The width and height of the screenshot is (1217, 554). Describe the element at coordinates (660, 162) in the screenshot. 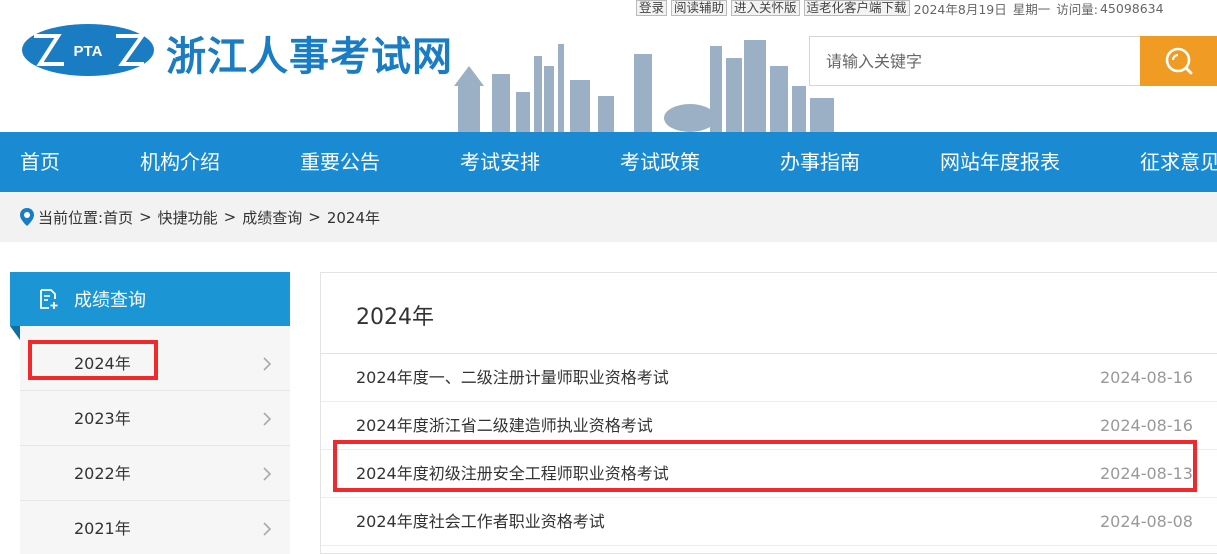

I see `nav-item-policy: 考试政策` at that location.